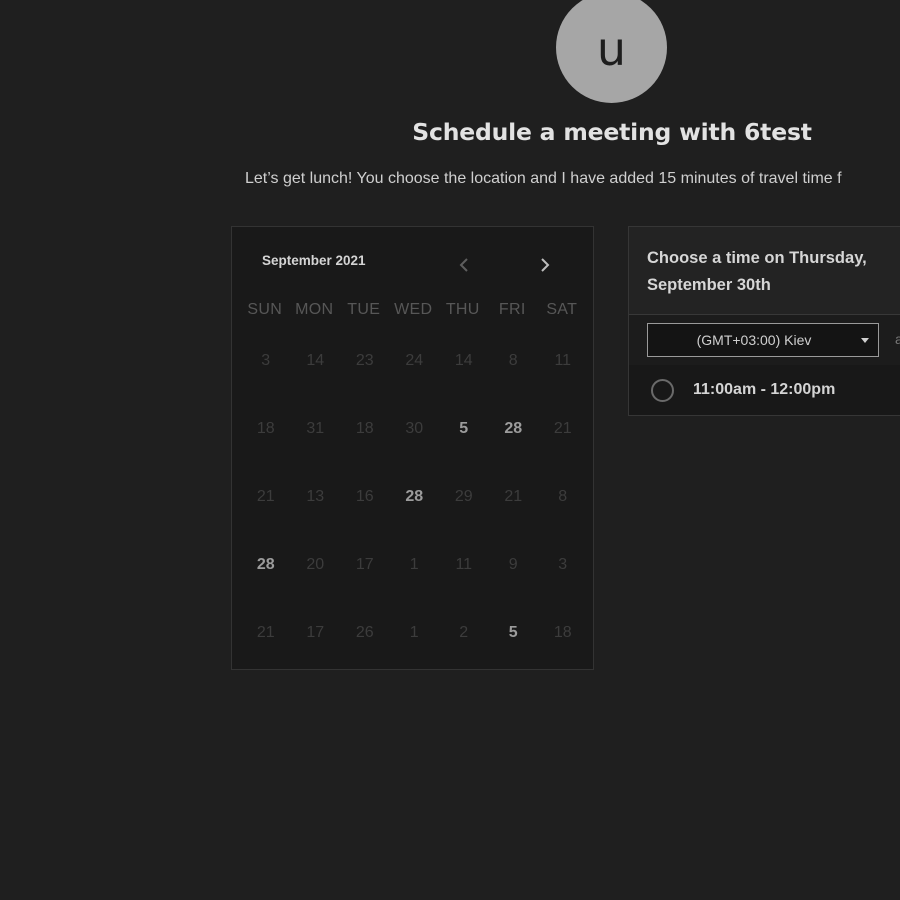  Describe the element at coordinates (414, 360) in the screenshot. I see `calendar-day: 24` at that location.